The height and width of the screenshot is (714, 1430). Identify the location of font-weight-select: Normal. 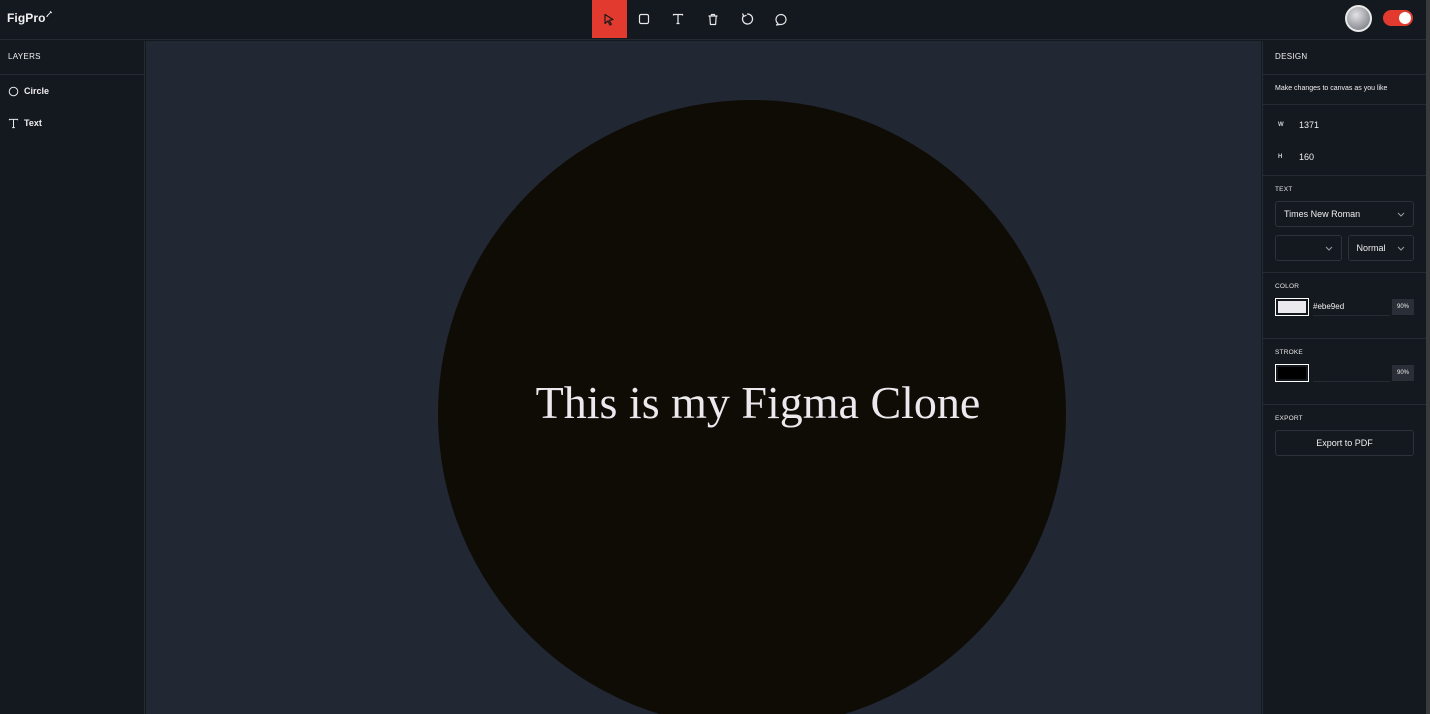
(1380, 248).